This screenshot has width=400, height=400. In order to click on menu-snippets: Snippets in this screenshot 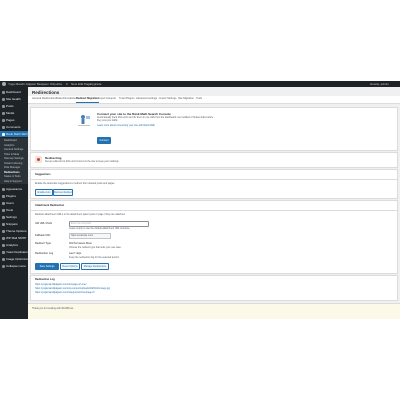, I will do `click(14, 224)`.